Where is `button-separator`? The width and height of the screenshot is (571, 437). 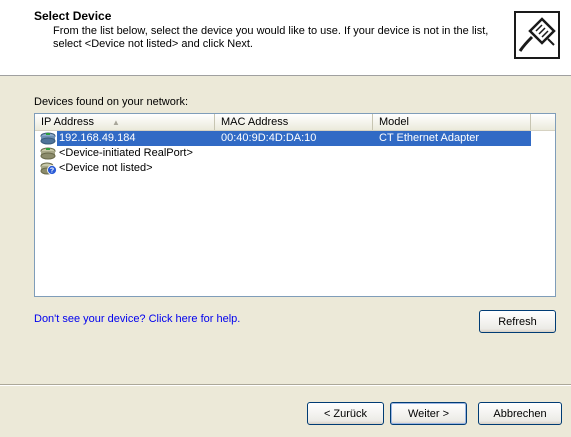 button-separator is located at coordinates (285, 385).